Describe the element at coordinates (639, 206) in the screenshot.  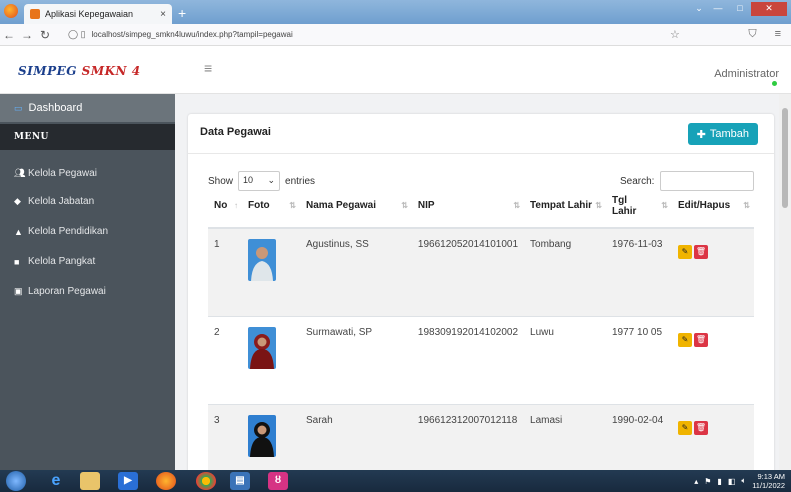
I see `column-header-tgl-lahir: Tgl Lahir ⇅` at that location.